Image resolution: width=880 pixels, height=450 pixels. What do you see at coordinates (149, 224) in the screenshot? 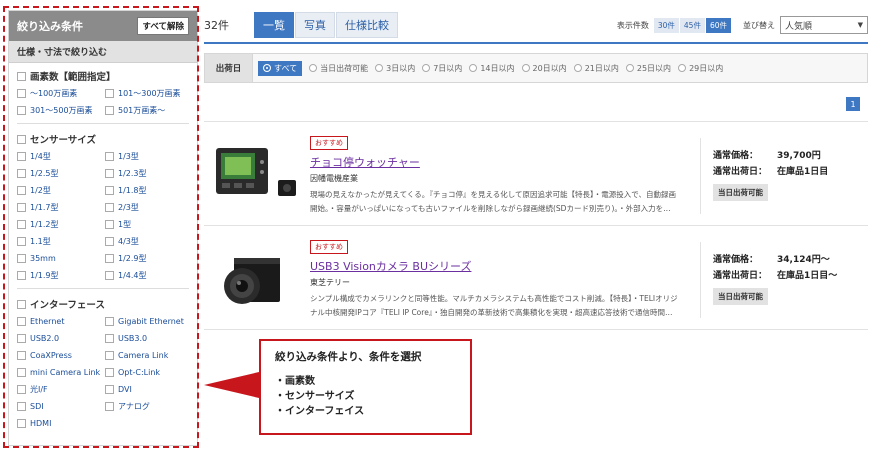
I see `filter-option: 1型` at bounding box center [149, 224].